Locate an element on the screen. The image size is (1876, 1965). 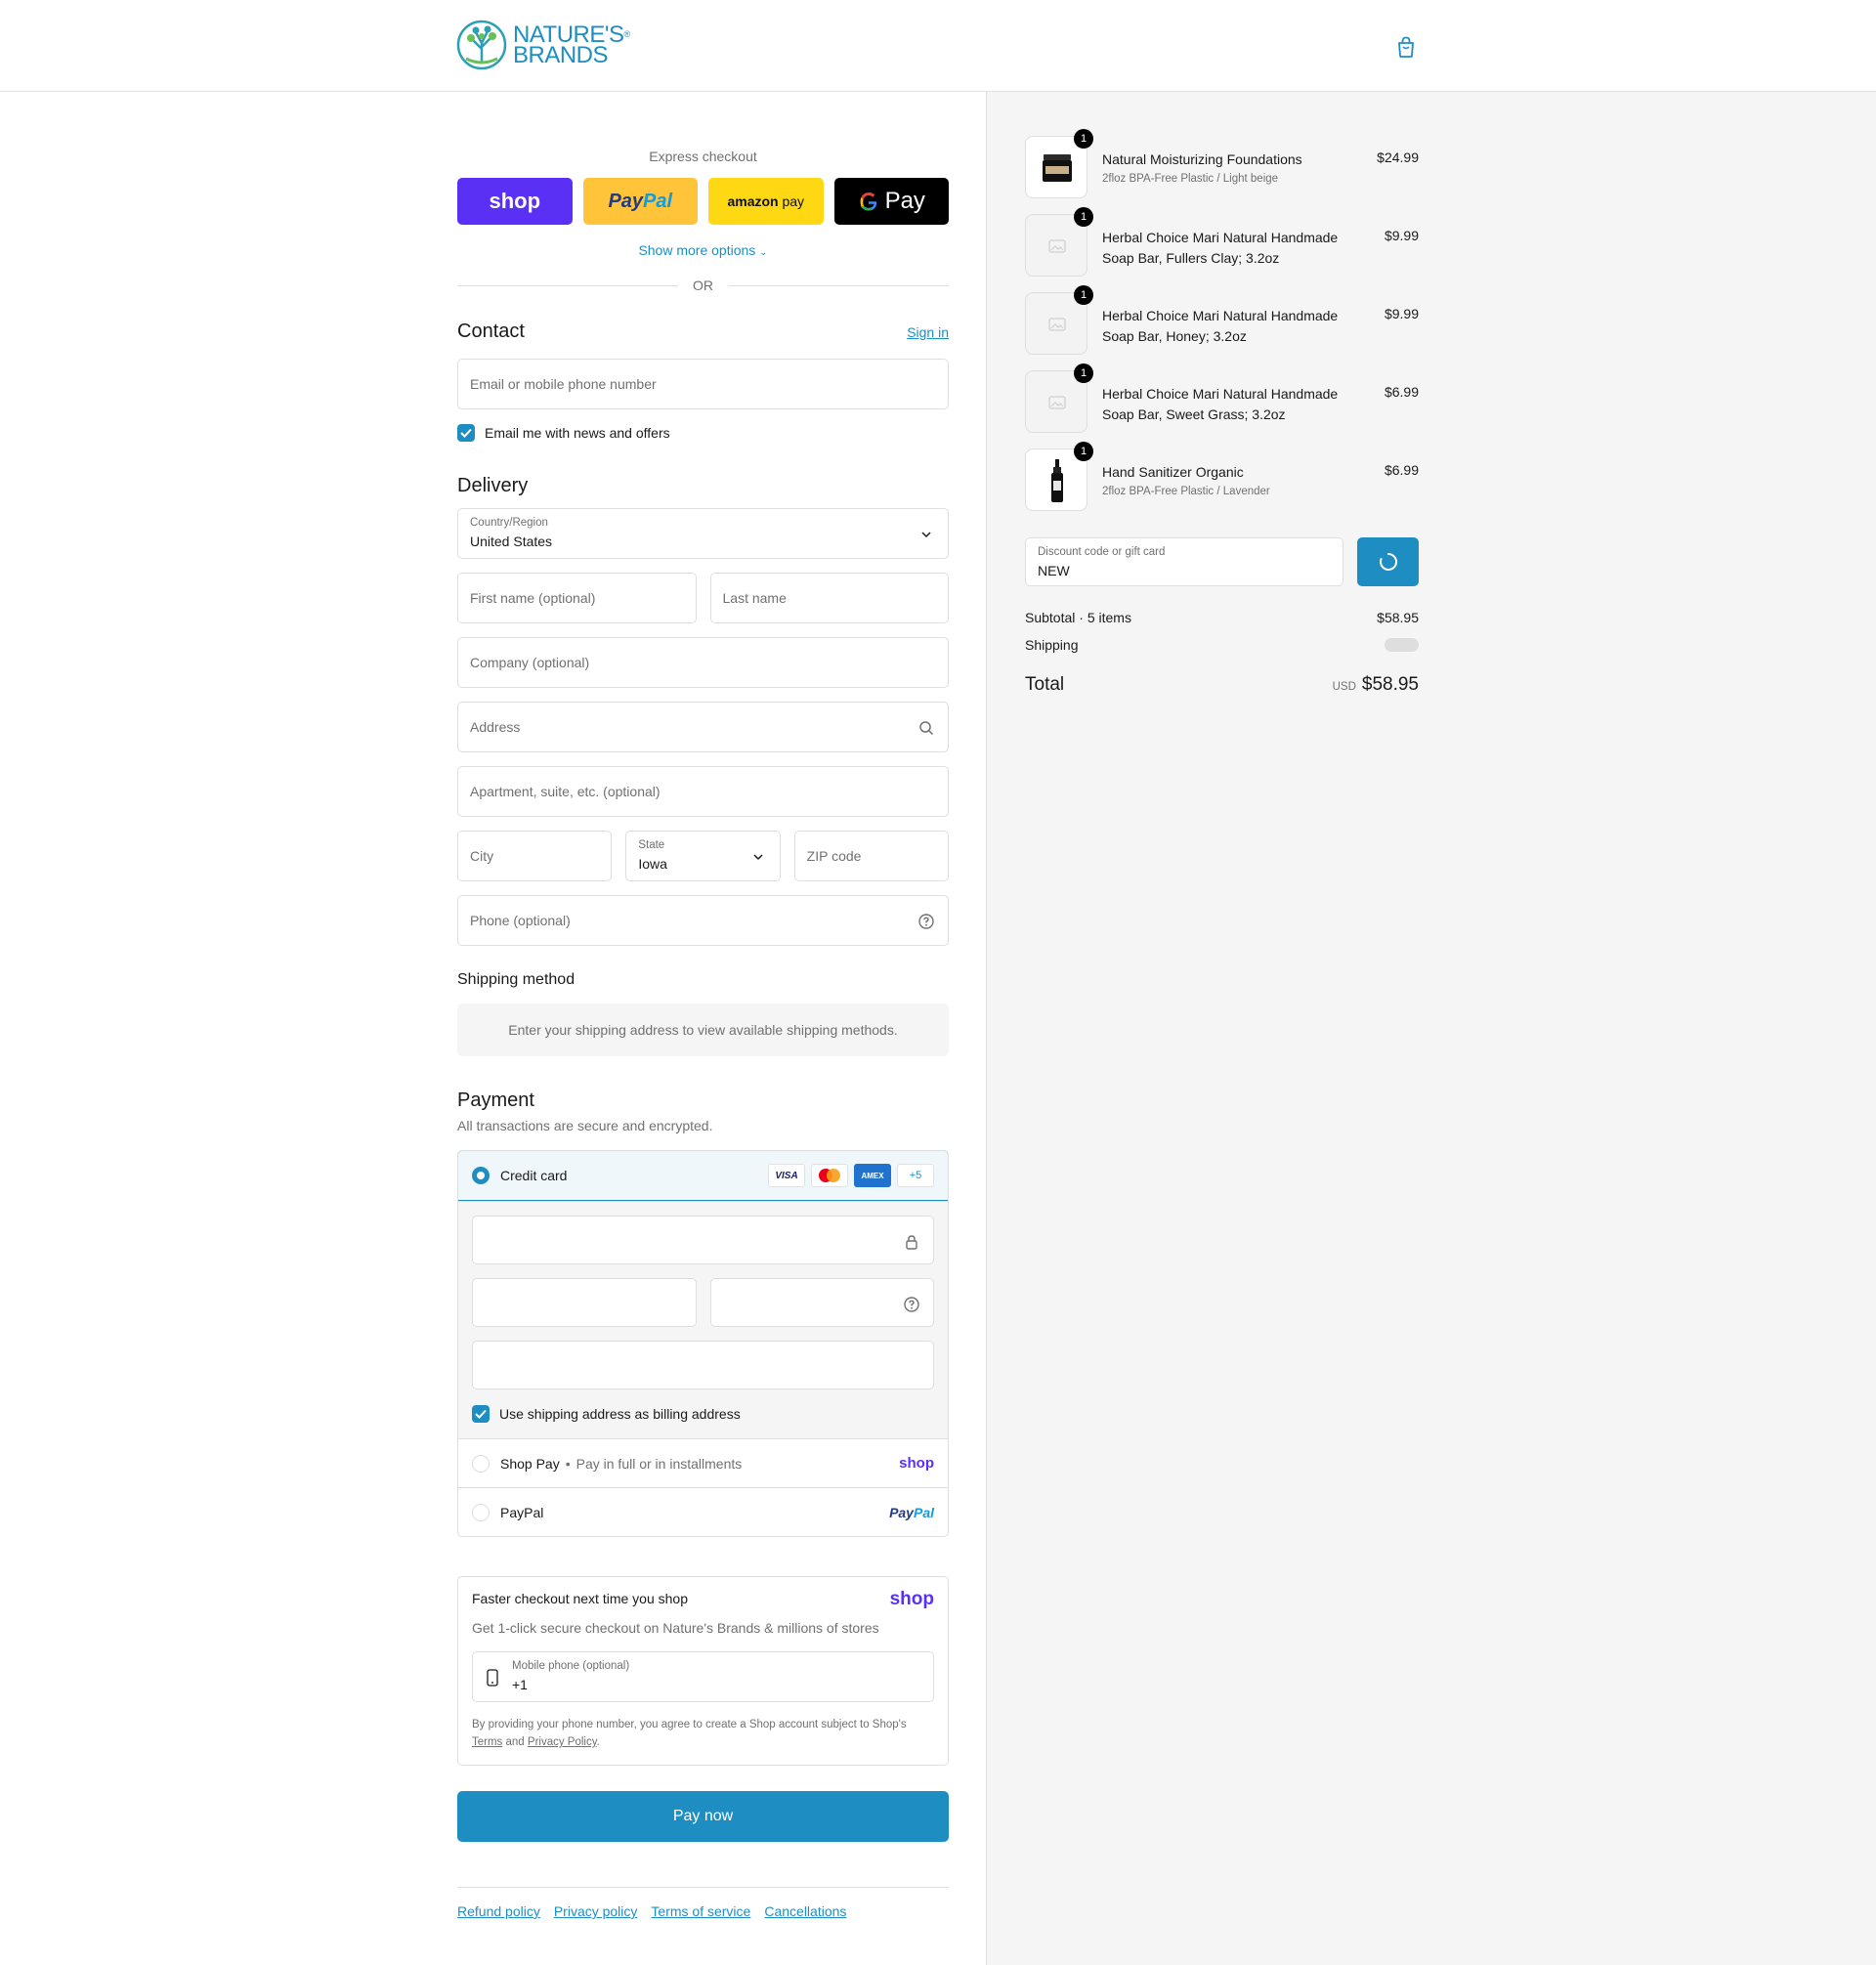
amazon-pay-button: amazon pay is located at coordinates (766, 202).